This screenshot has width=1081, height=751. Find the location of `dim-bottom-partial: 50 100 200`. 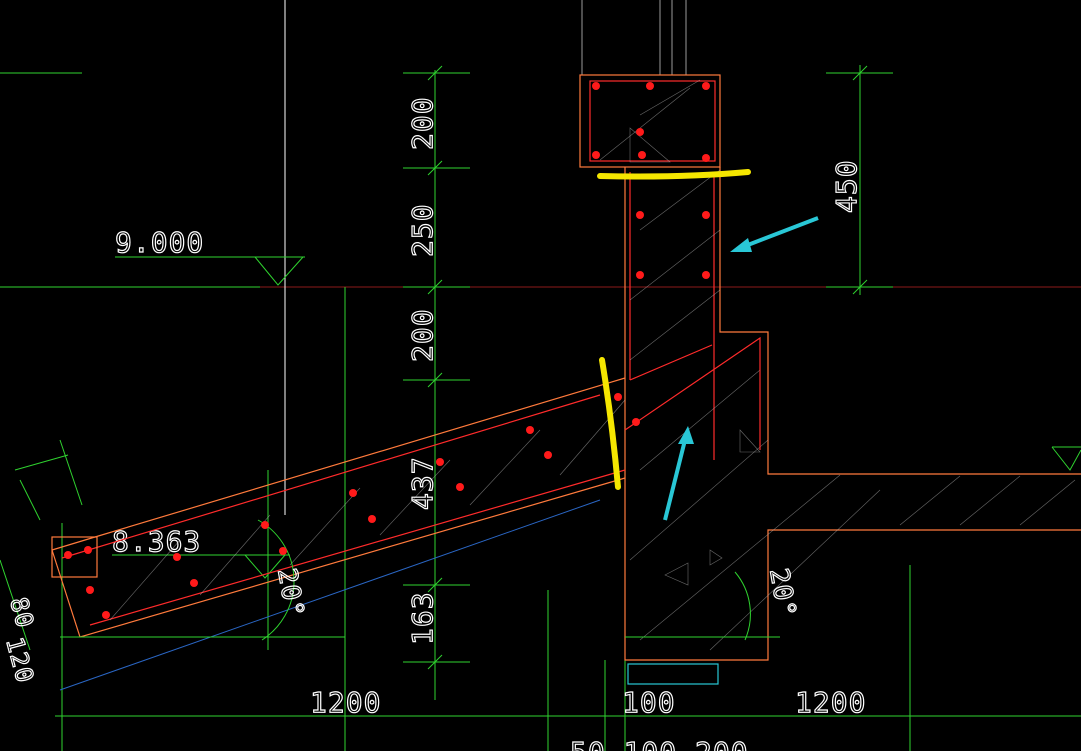

dim-bottom-partial: 50 100 200 is located at coordinates (659, 743).